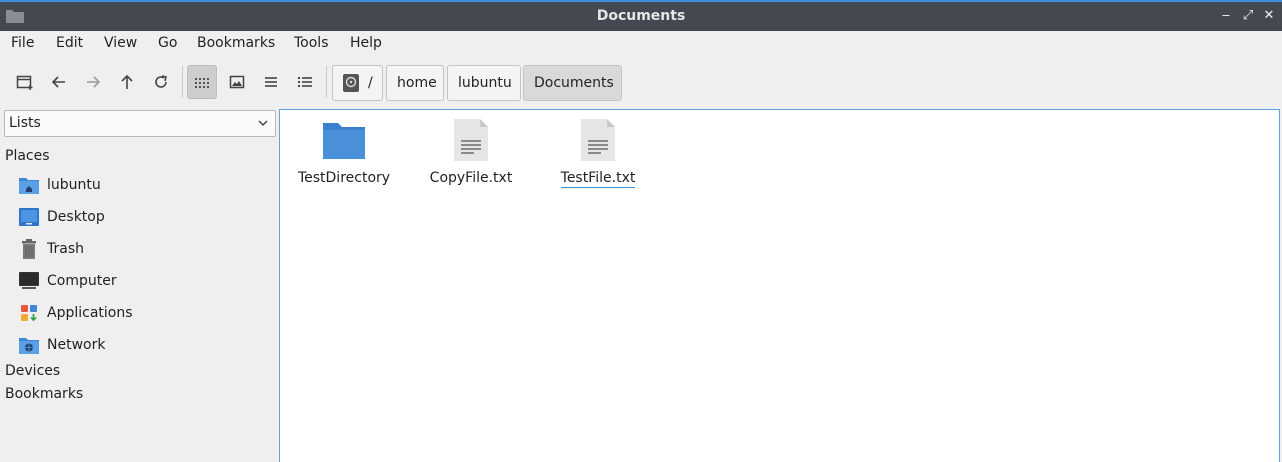 The image size is (1282, 462). I want to click on new-tab-button, so click(25, 82).